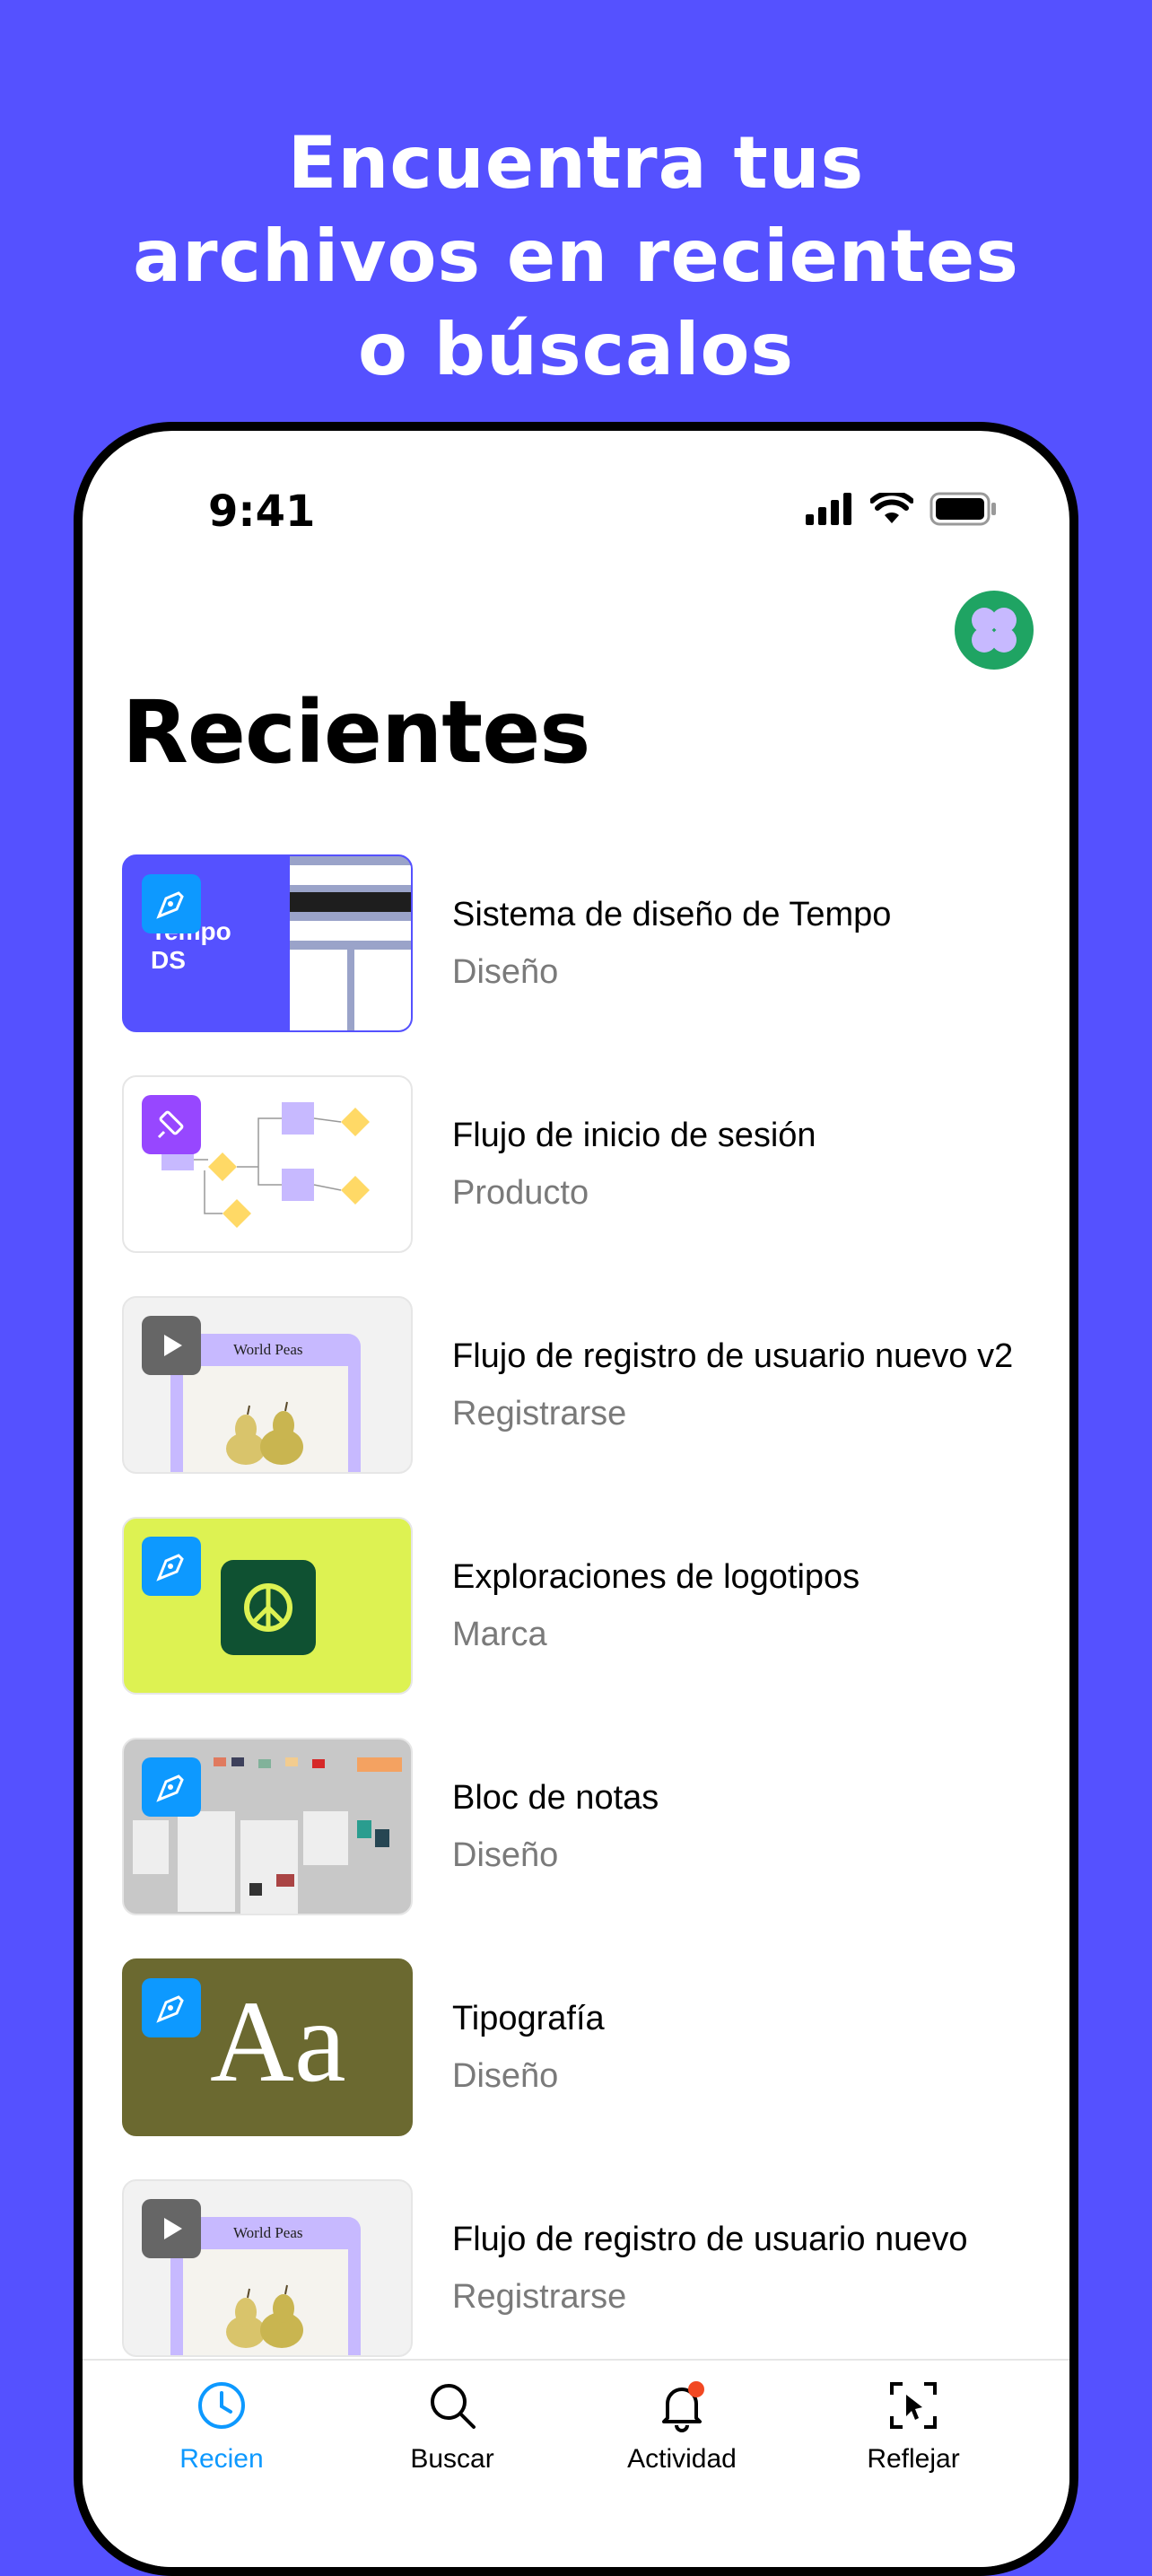 This screenshot has height=2576, width=1152. I want to click on search-icon, so click(453, 2406).